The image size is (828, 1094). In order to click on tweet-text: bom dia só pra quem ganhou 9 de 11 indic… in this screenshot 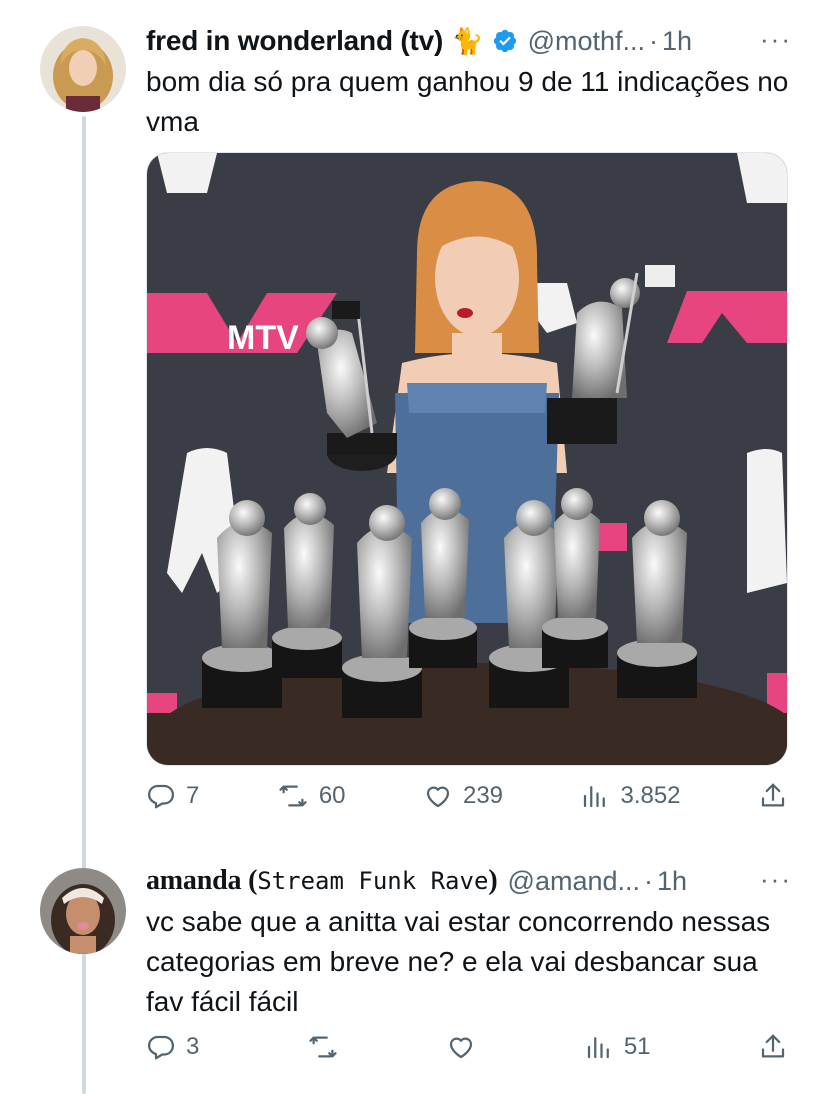, I will do `click(467, 101)`.